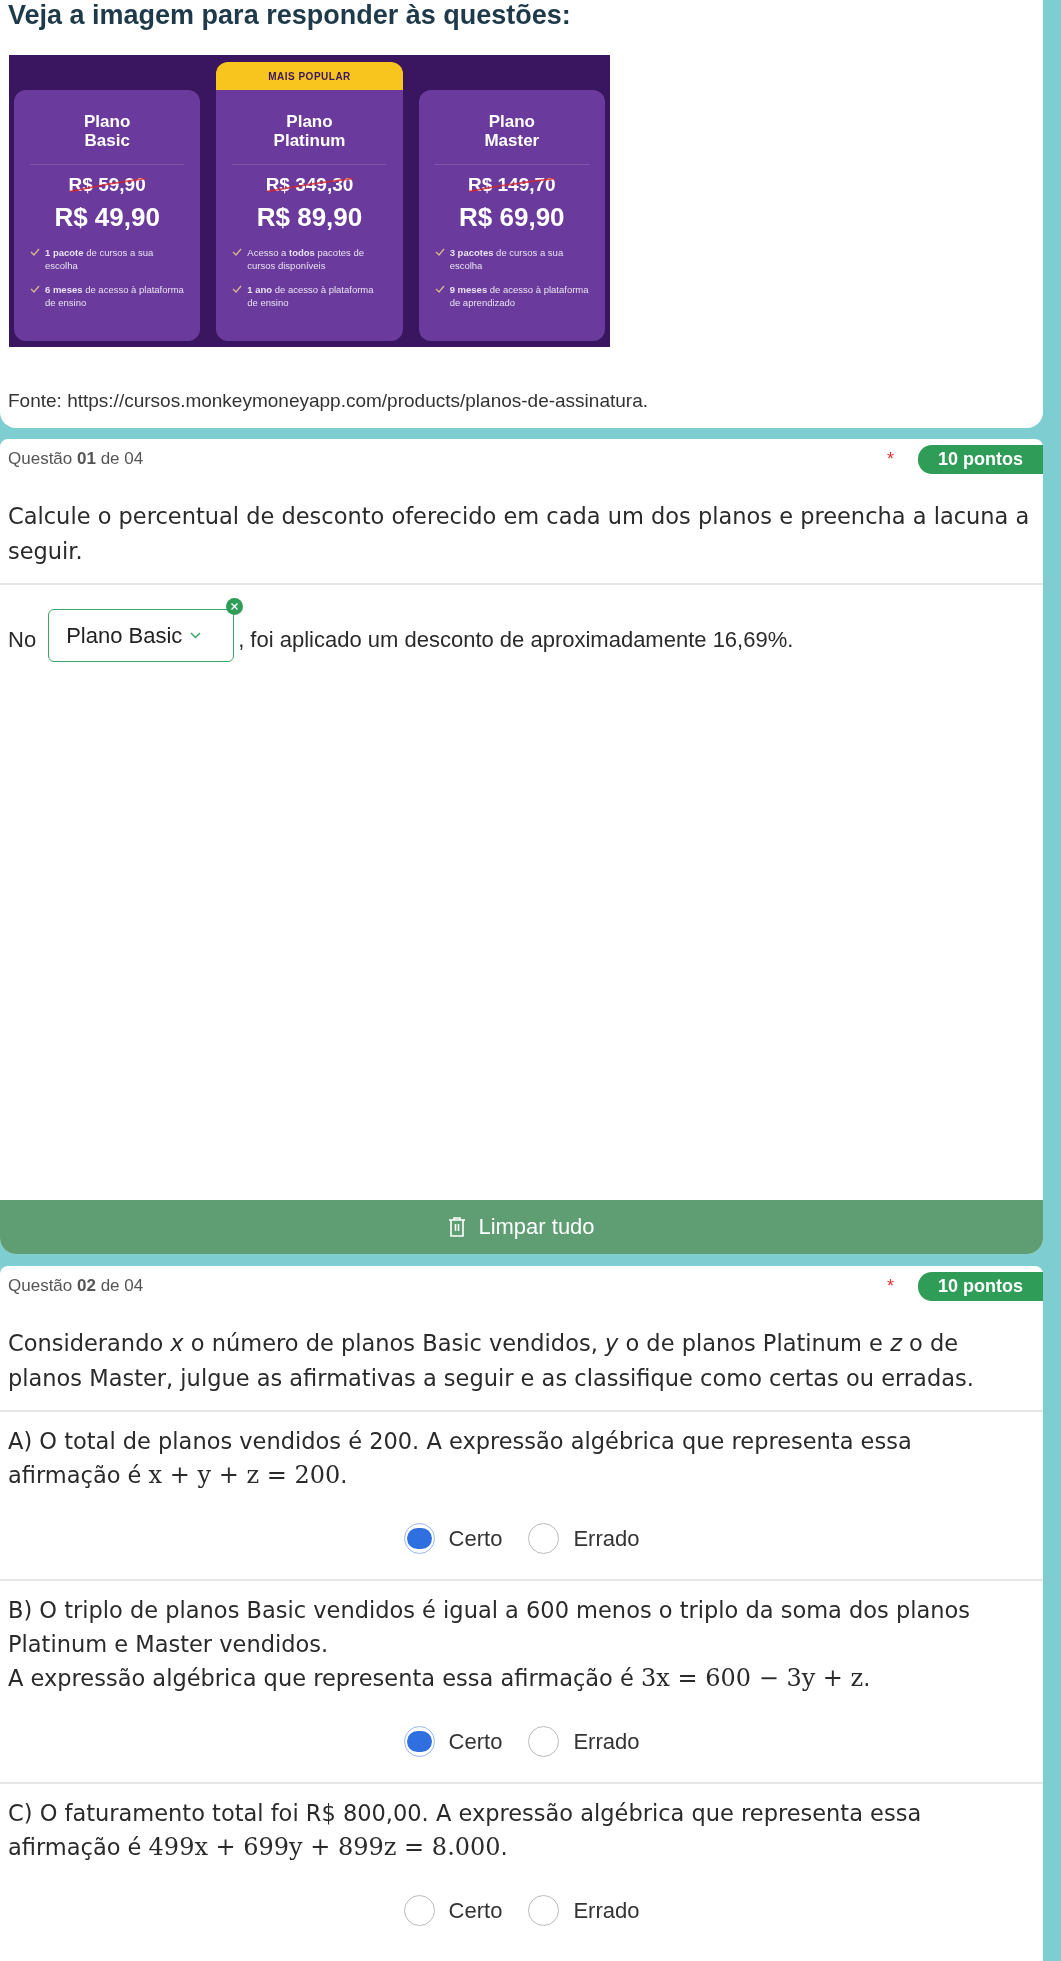 This screenshot has width=1061, height=1961. Describe the element at coordinates (512, 216) in the screenshot. I see `plan-price: R$ 69,90` at that location.